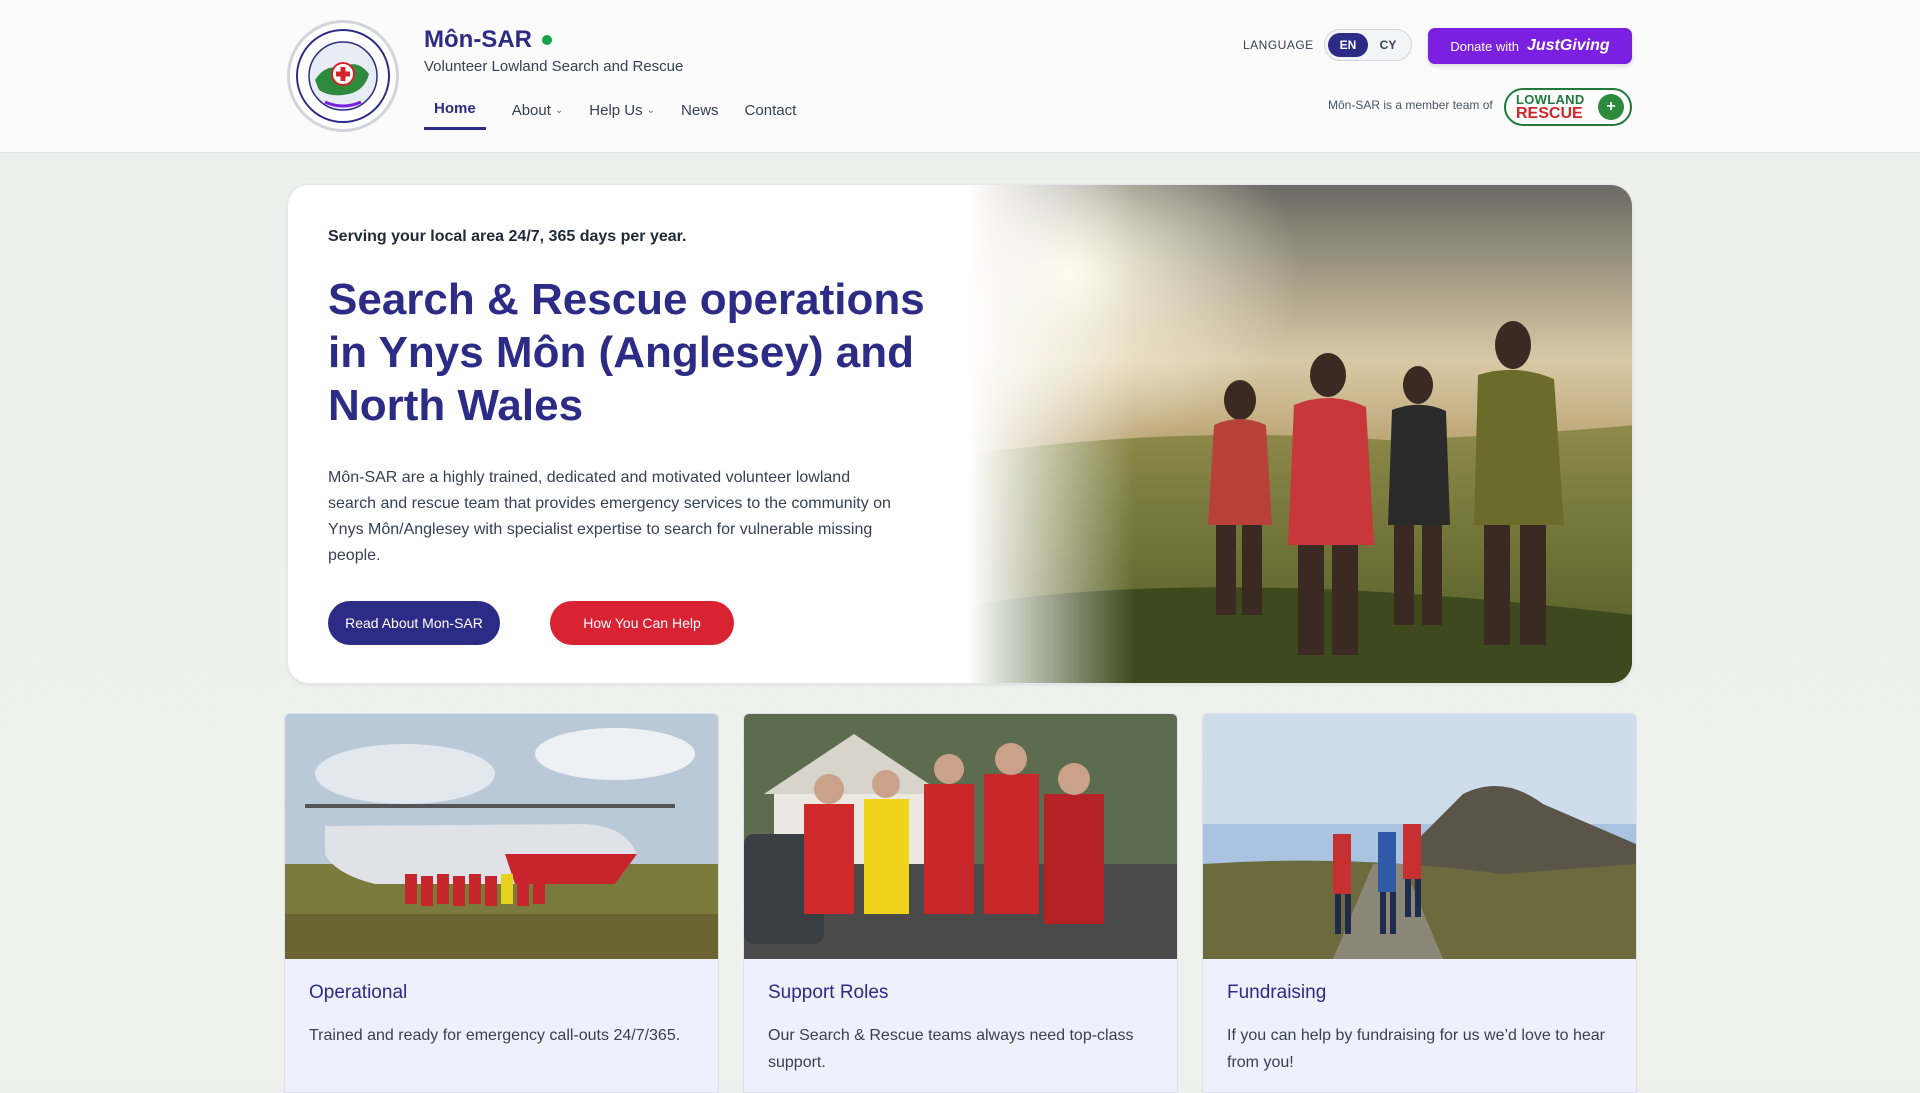 The height and width of the screenshot is (1093, 1920). I want to click on nav-item-help-us: Help Us ⌄, so click(622, 113).